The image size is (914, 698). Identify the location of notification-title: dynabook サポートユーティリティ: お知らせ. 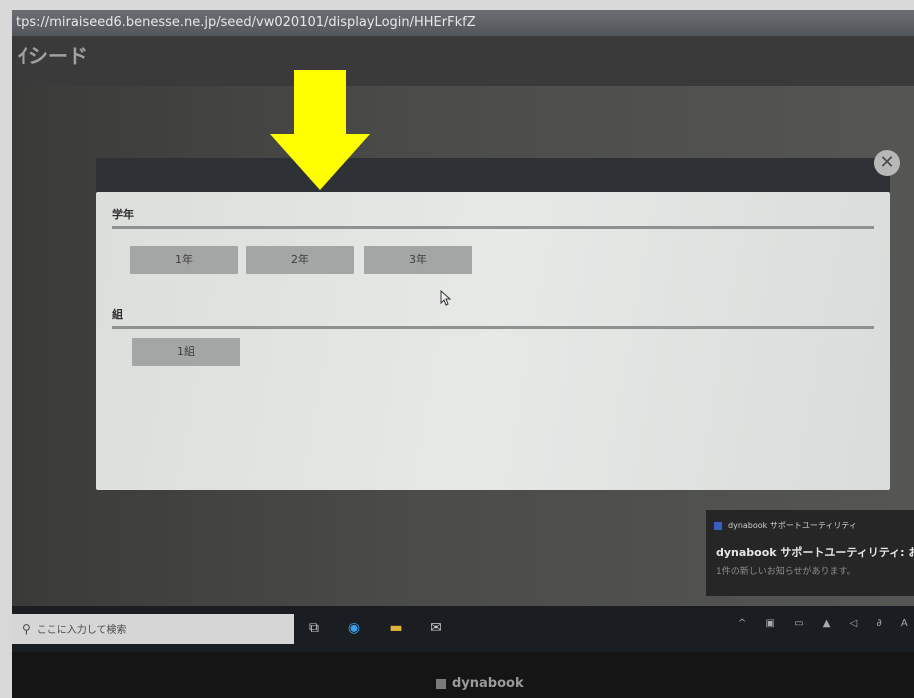
(815, 552).